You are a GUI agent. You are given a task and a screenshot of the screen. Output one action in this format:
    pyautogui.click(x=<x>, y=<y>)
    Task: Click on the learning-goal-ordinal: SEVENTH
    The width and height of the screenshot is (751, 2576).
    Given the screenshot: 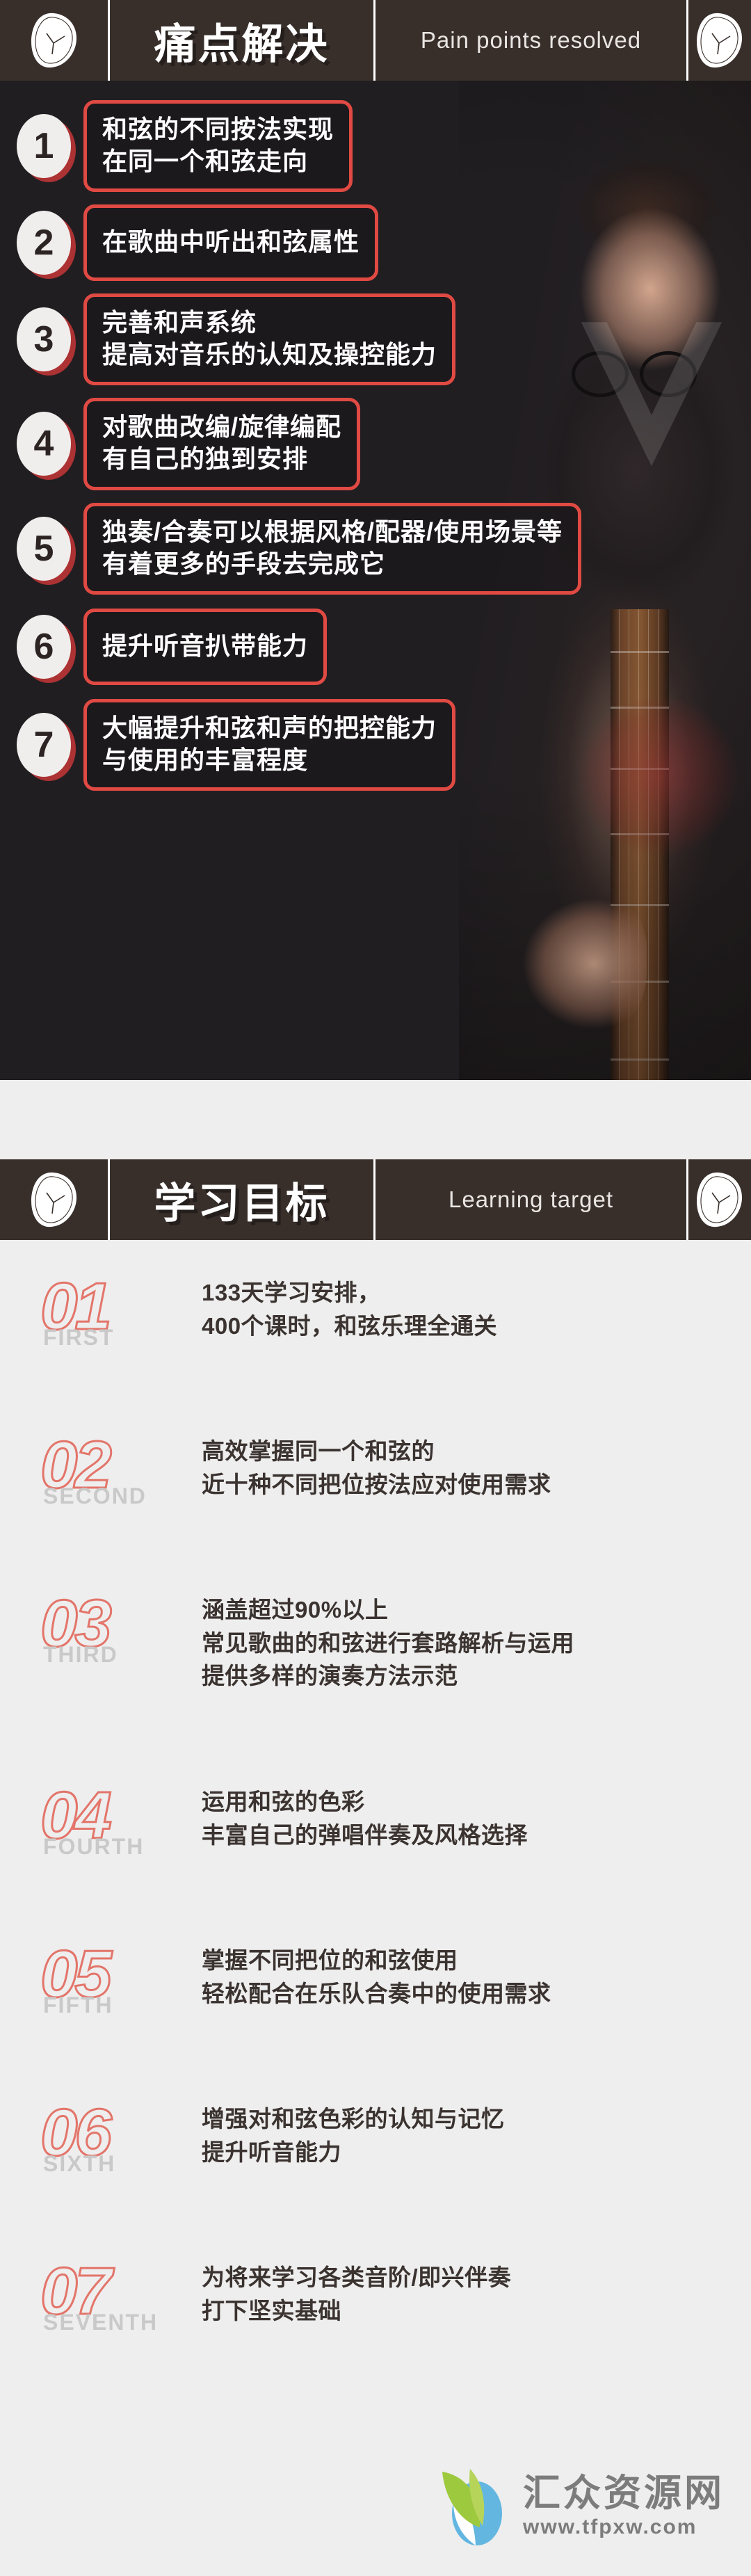 What is the action you would take?
    pyautogui.click(x=101, y=2322)
    